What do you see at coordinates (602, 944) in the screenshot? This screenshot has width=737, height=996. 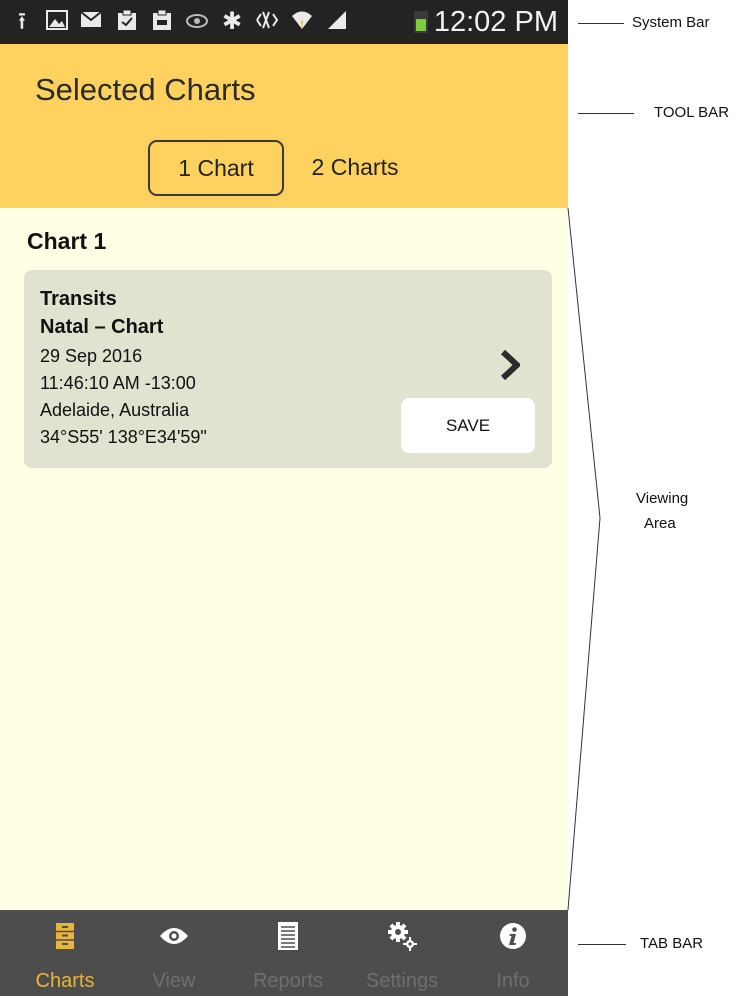 I see `annotation-line-tab-bar` at bounding box center [602, 944].